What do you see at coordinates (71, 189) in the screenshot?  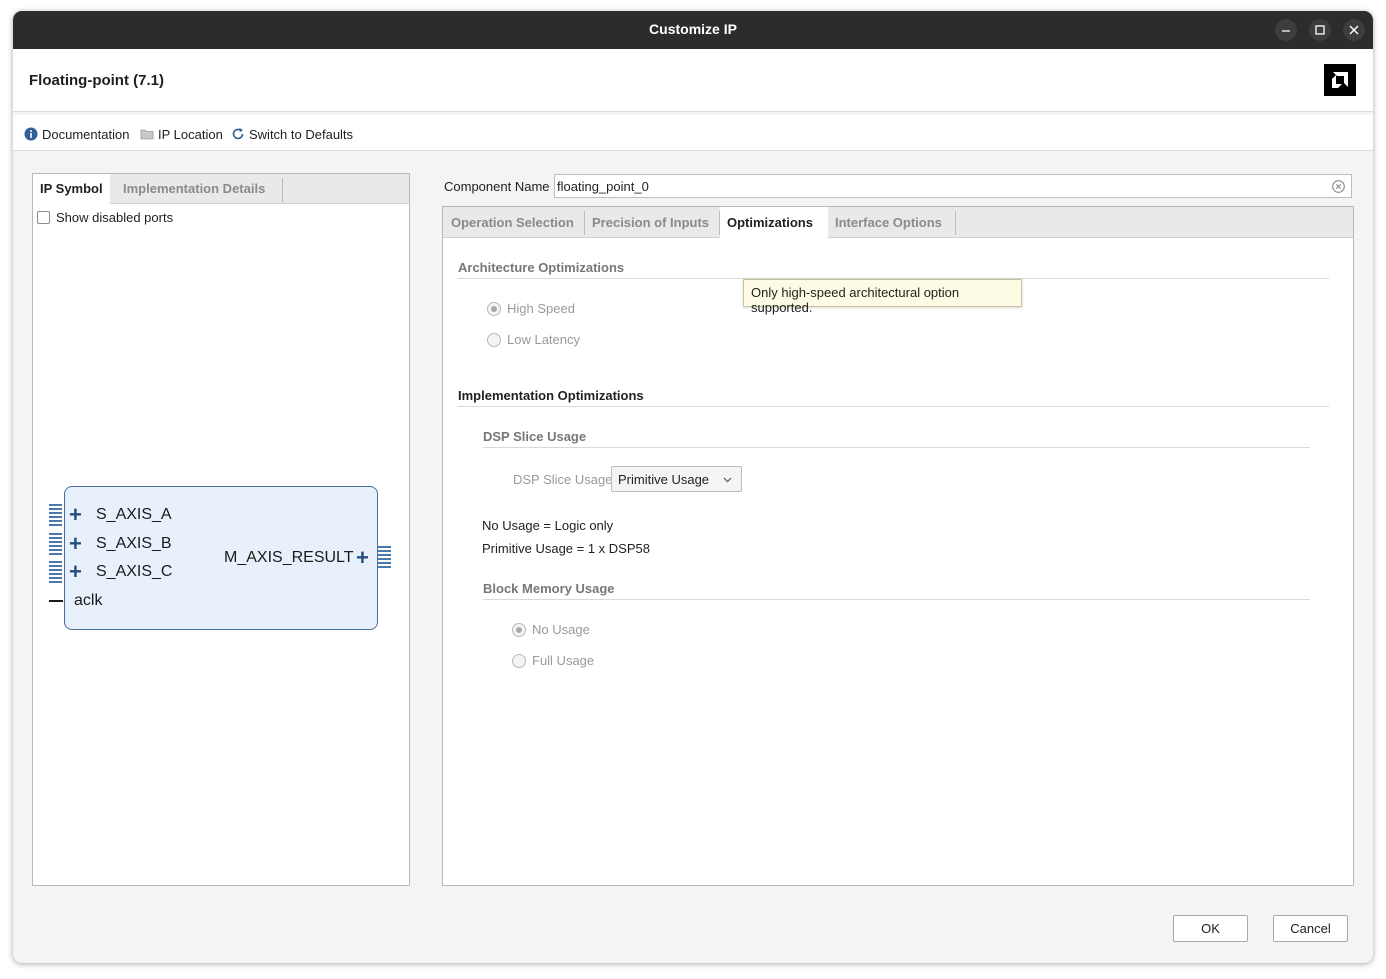 I see `tab-ip-symbol: IP Symbol` at bounding box center [71, 189].